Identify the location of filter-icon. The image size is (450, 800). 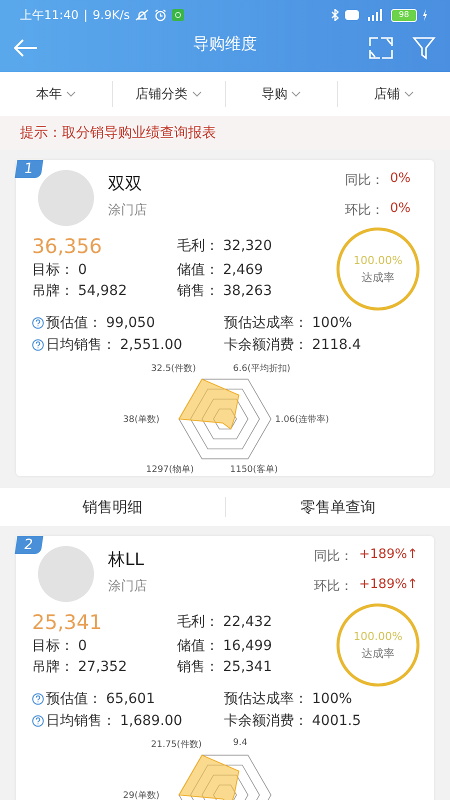
(424, 48).